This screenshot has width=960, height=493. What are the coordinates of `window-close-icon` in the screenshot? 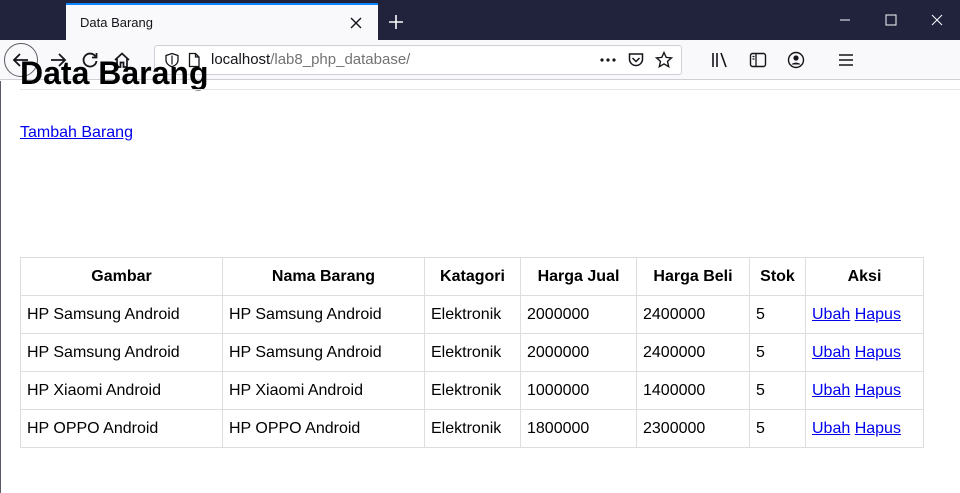 It's located at (937, 20).